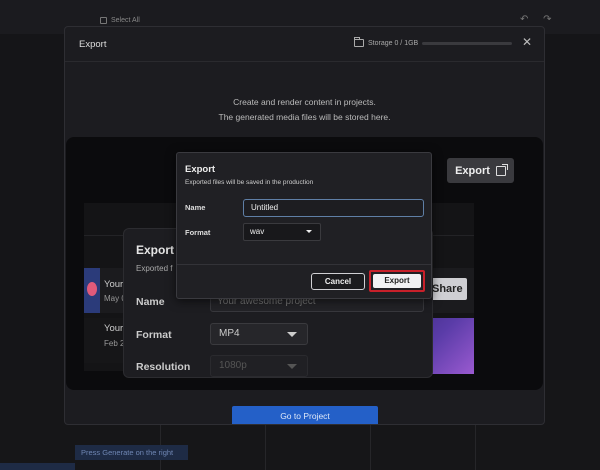 This screenshot has height=470, width=600. I want to click on storage-progress-bar, so click(467, 43).